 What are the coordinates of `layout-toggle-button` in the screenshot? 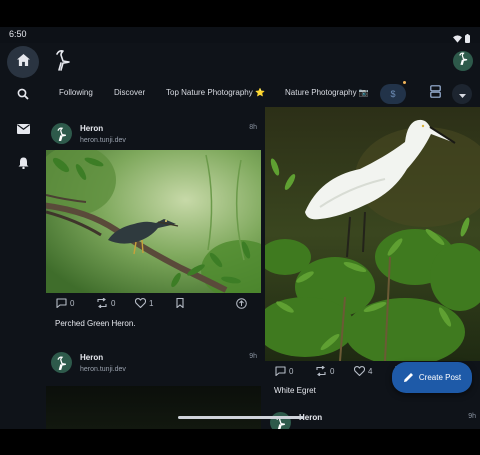 It's located at (435, 94).